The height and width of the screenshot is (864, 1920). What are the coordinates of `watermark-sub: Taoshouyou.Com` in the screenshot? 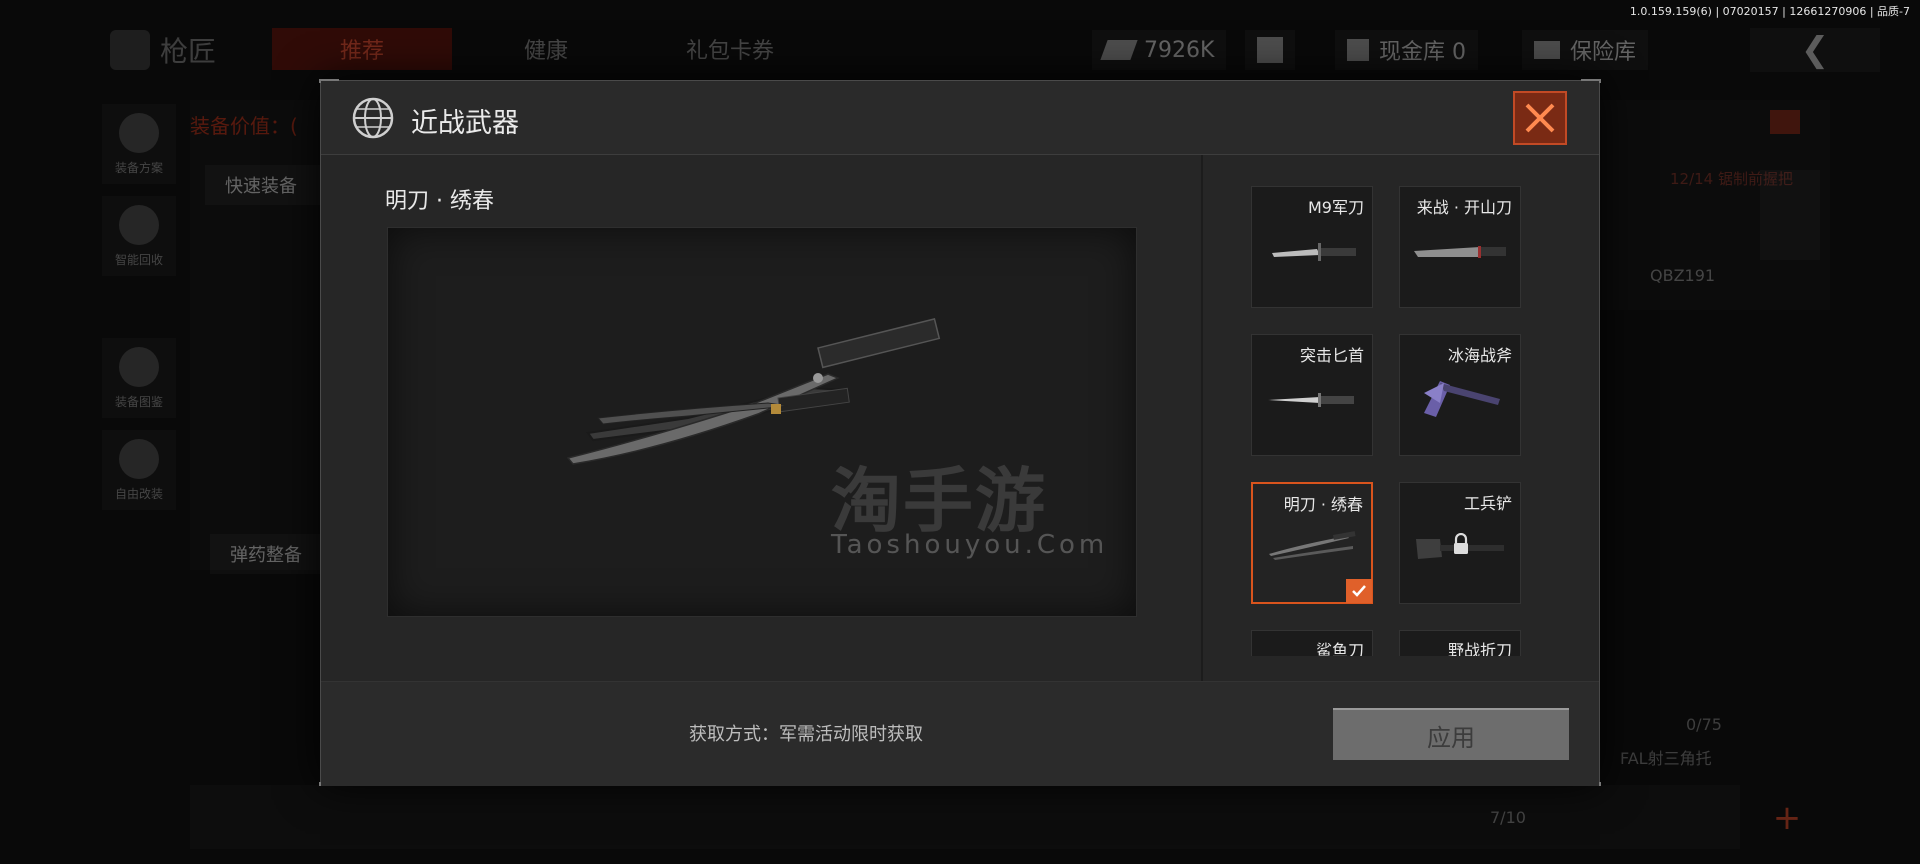 It's located at (970, 545).